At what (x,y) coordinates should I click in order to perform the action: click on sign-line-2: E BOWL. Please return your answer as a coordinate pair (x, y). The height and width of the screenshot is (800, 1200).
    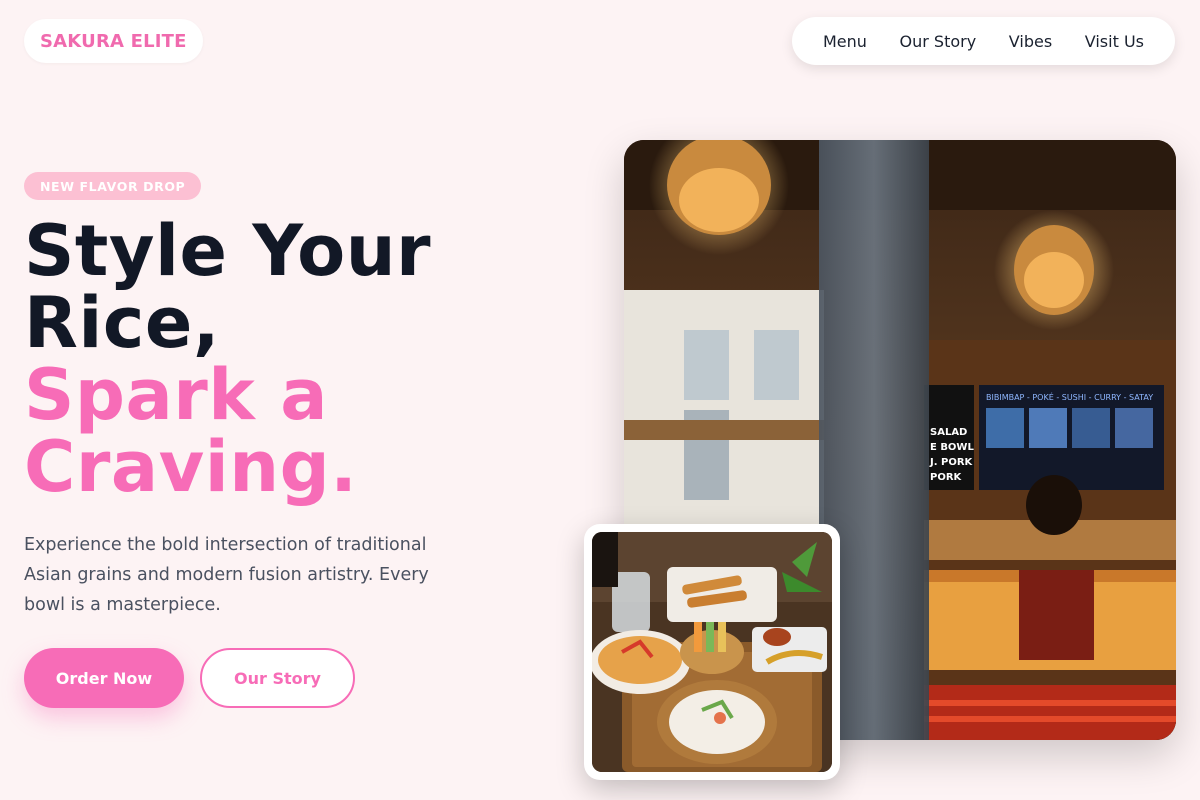
    Looking at the image, I should click on (952, 447).